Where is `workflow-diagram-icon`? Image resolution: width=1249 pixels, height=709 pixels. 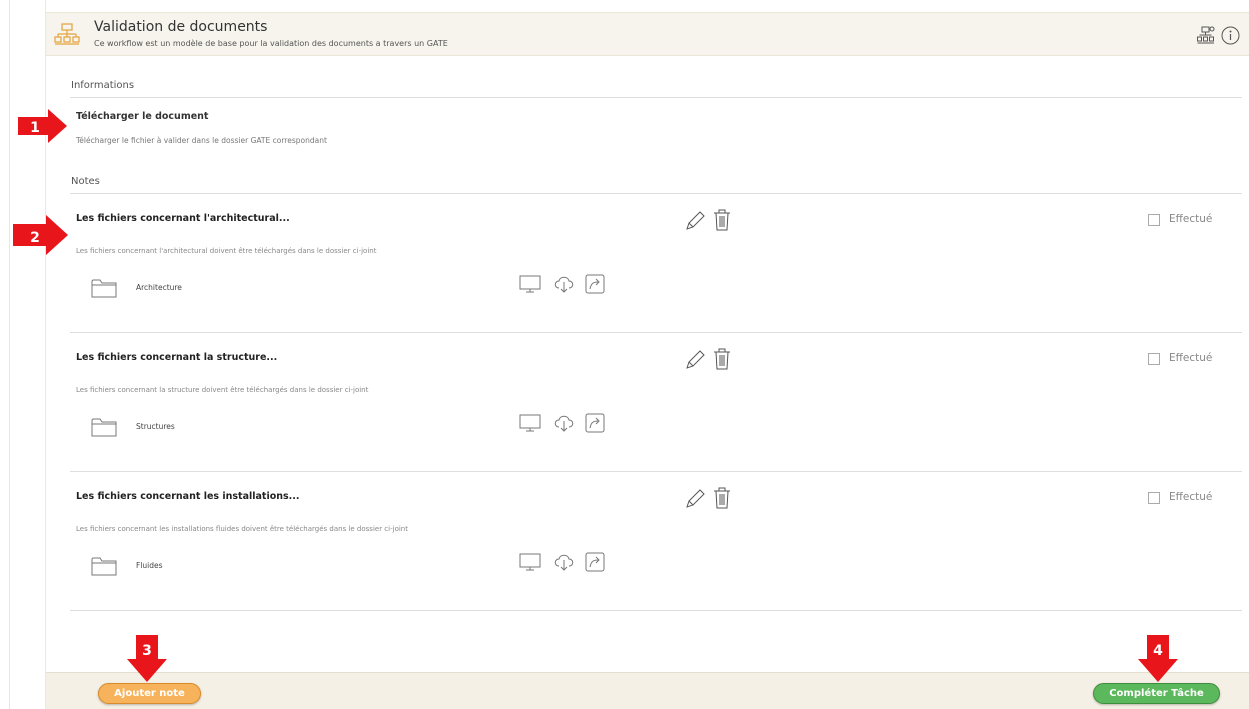
workflow-diagram-icon is located at coordinates (1206, 35).